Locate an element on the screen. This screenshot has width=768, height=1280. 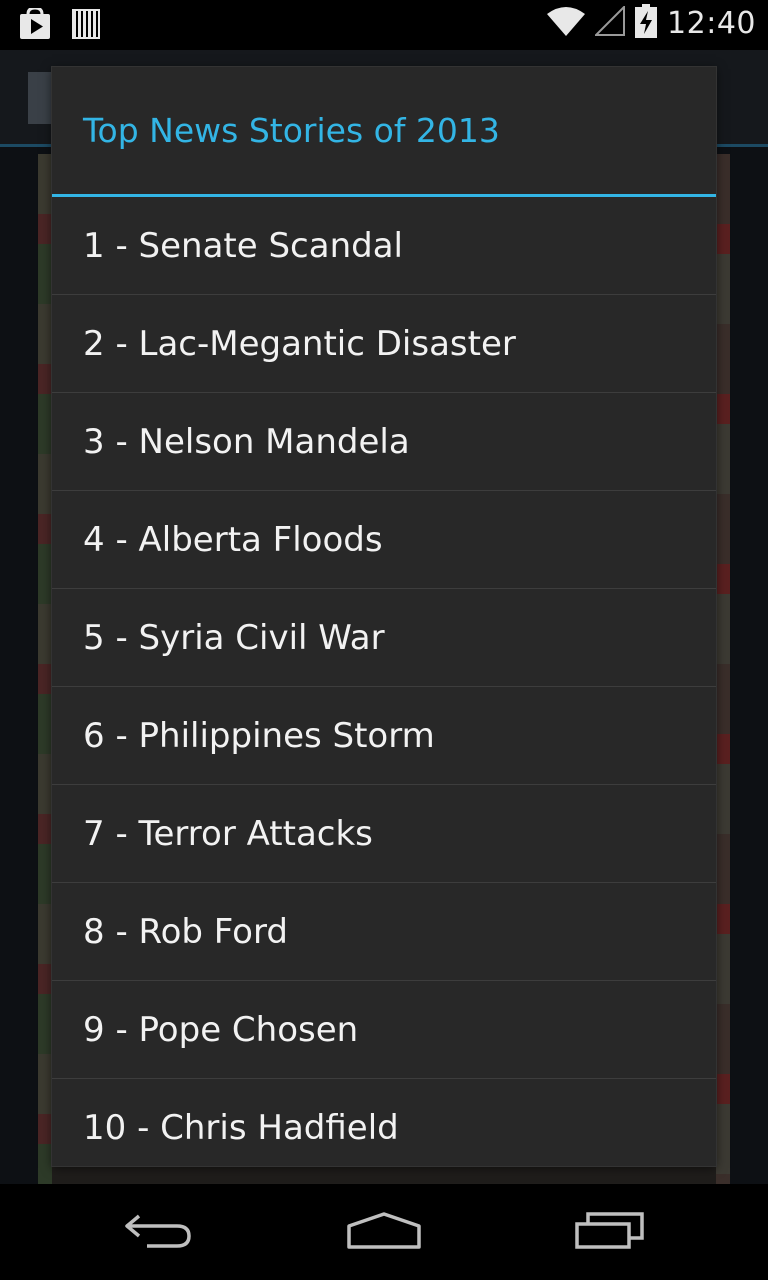
background-image-edge-left is located at coordinates (45, 669).